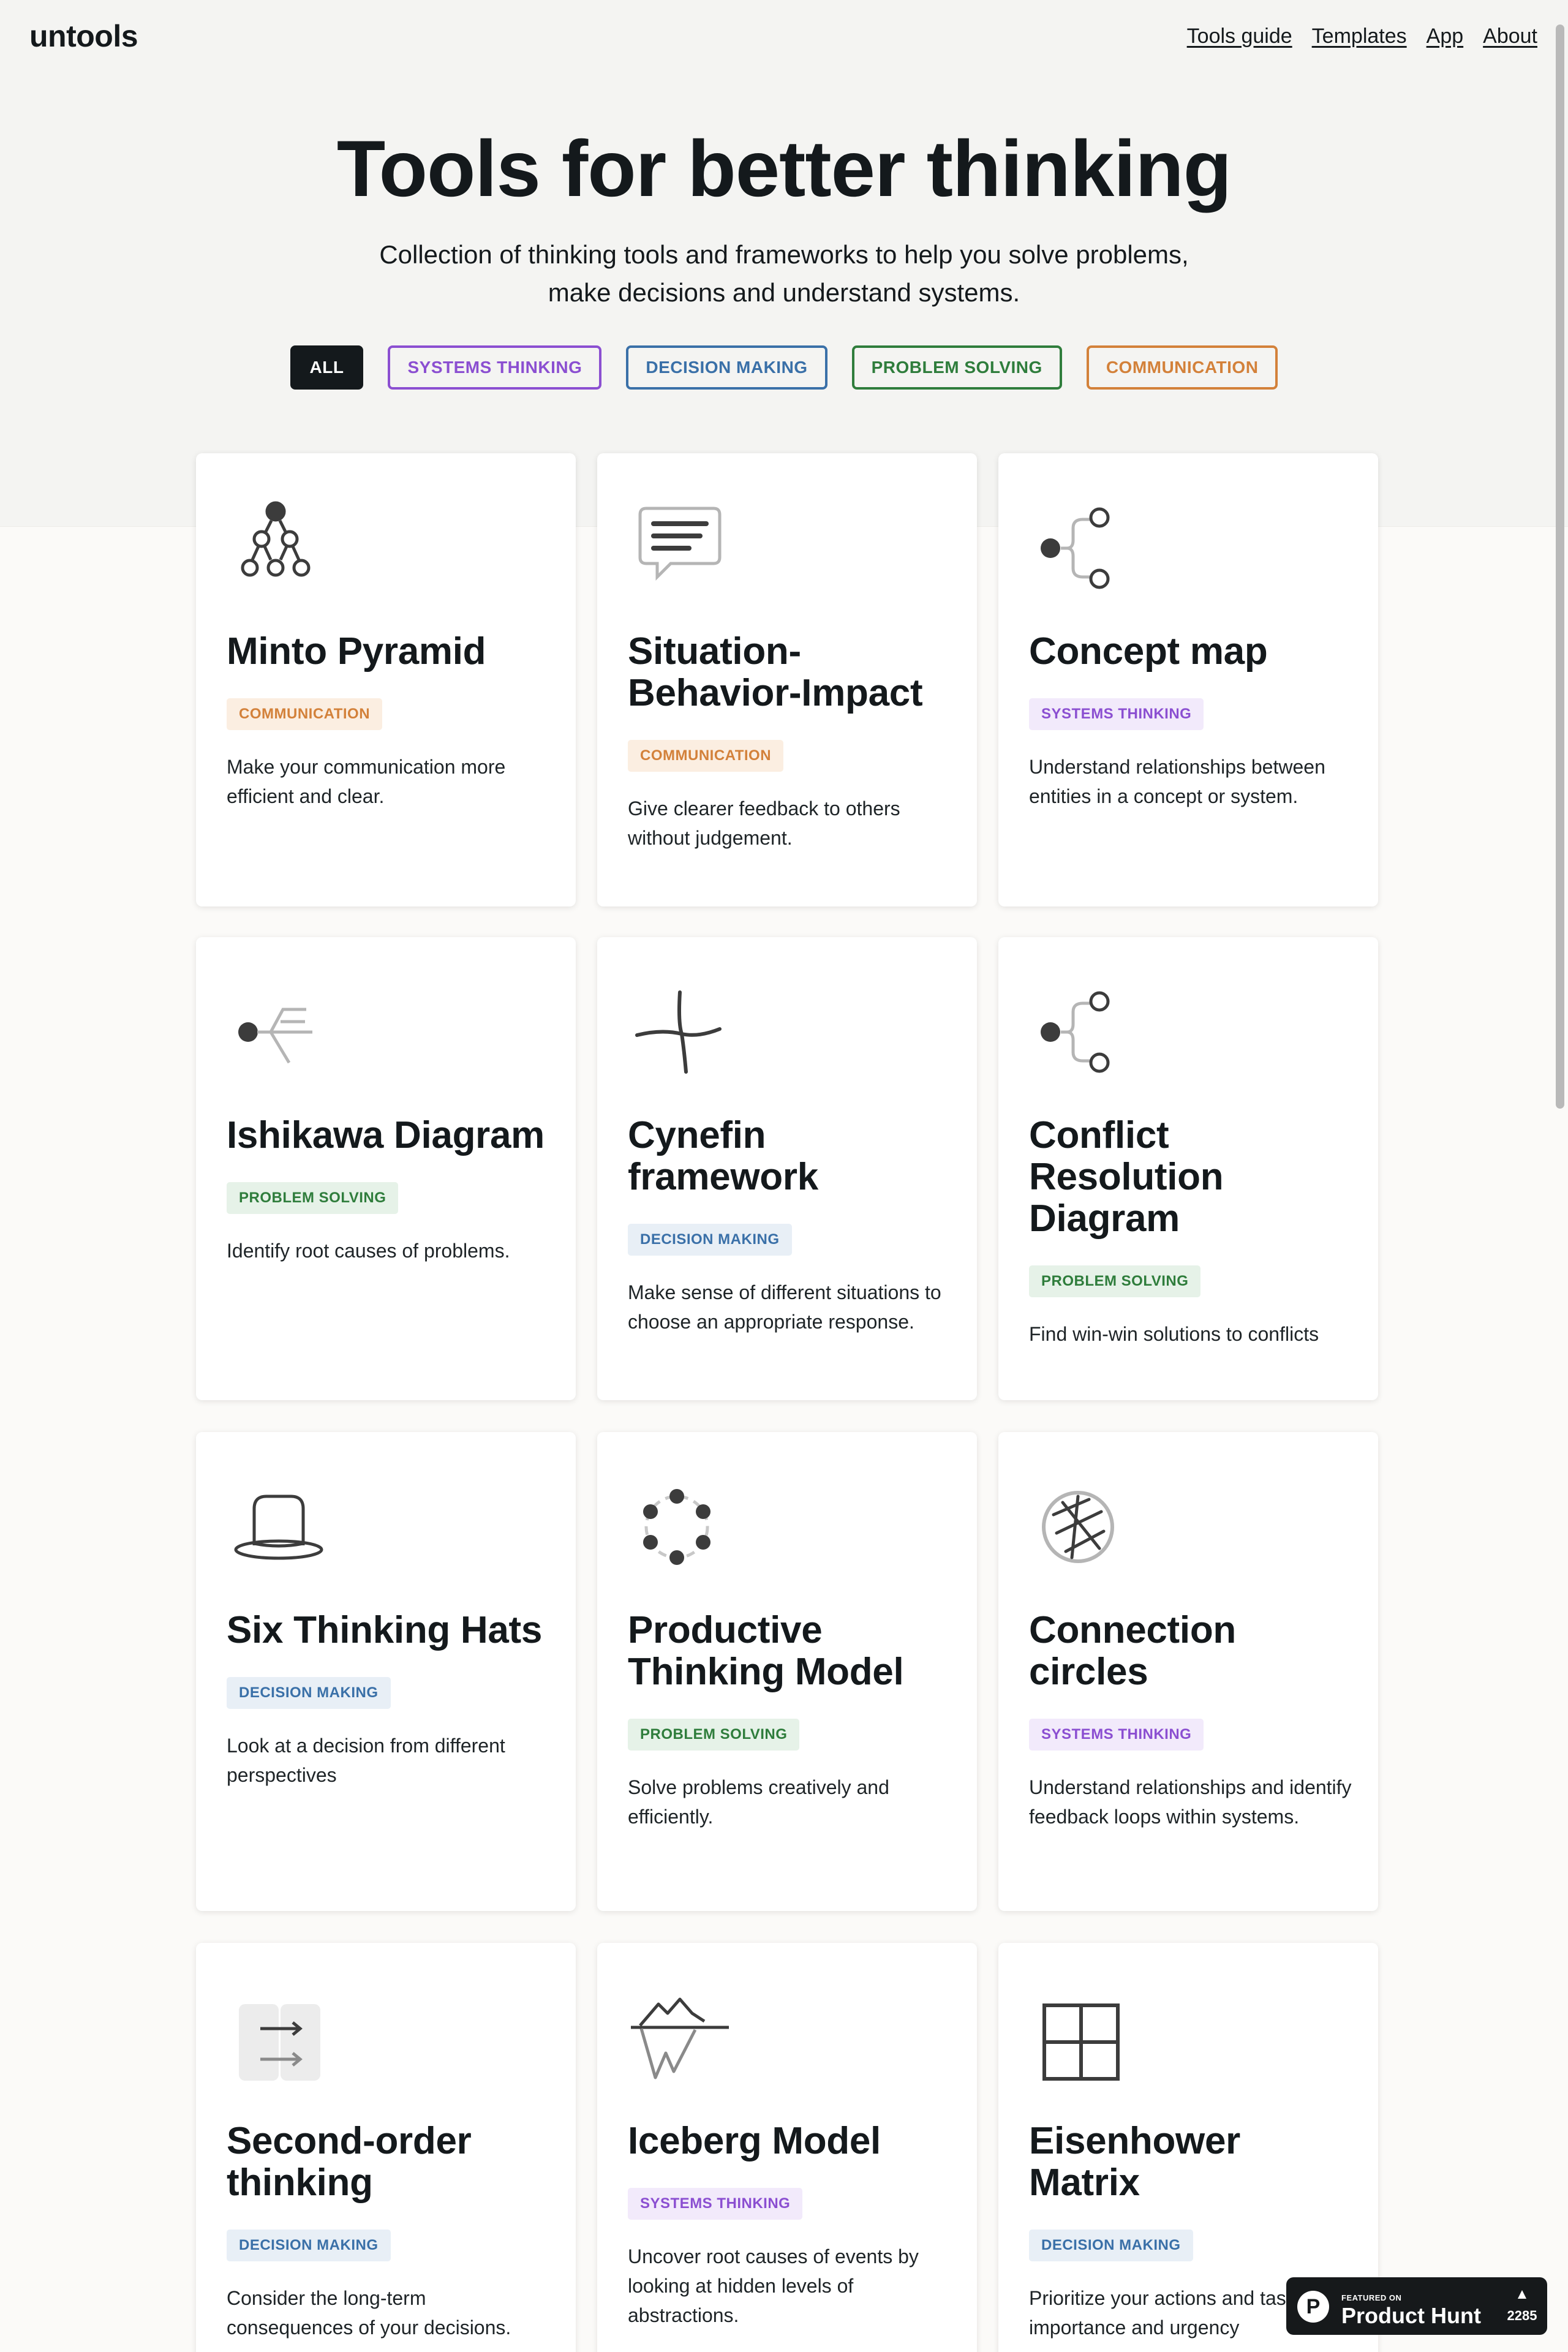 This screenshot has width=1568, height=2352. What do you see at coordinates (279, 1032) in the screenshot?
I see `fishbone-icon` at bounding box center [279, 1032].